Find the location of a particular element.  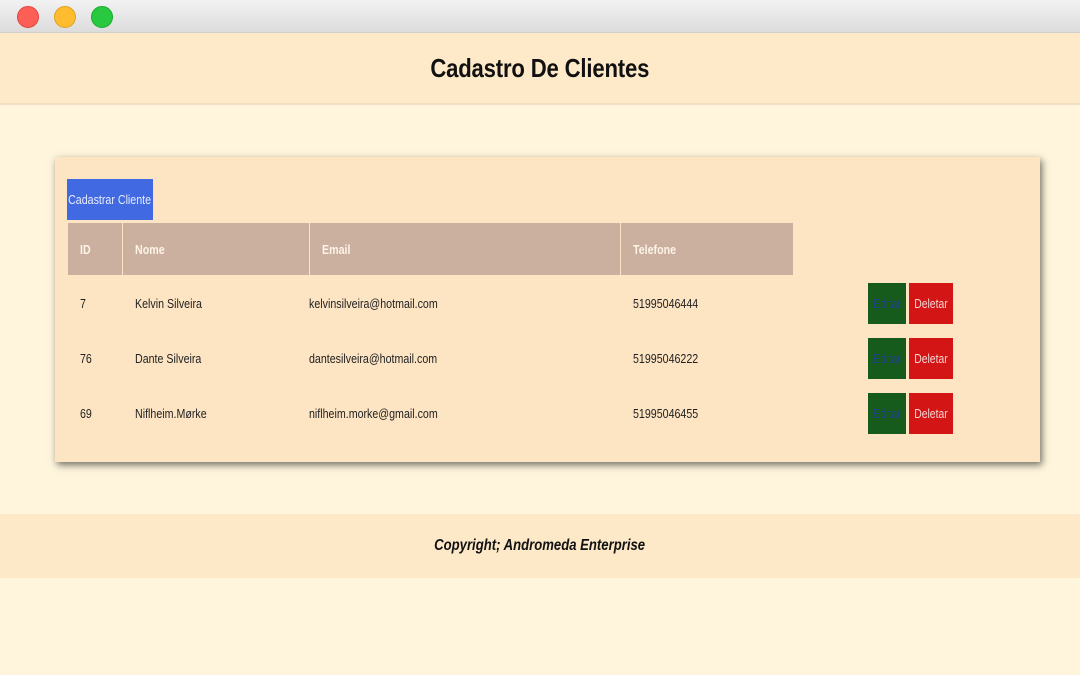

new-client-button-label: Cadastrar Cliente is located at coordinates (110, 199).